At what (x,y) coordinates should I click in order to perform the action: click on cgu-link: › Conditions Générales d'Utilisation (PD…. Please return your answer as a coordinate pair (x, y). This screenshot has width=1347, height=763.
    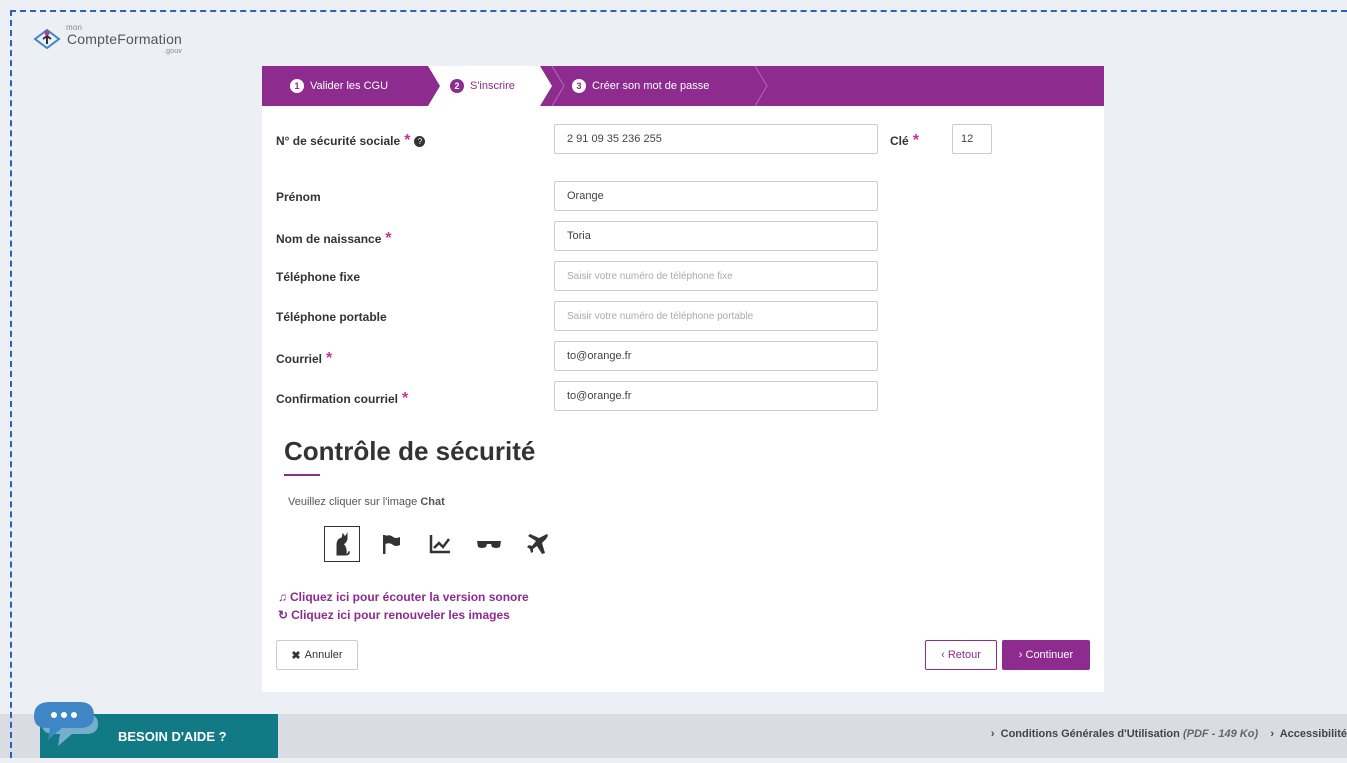
    Looking at the image, I should click on (1124, 734).